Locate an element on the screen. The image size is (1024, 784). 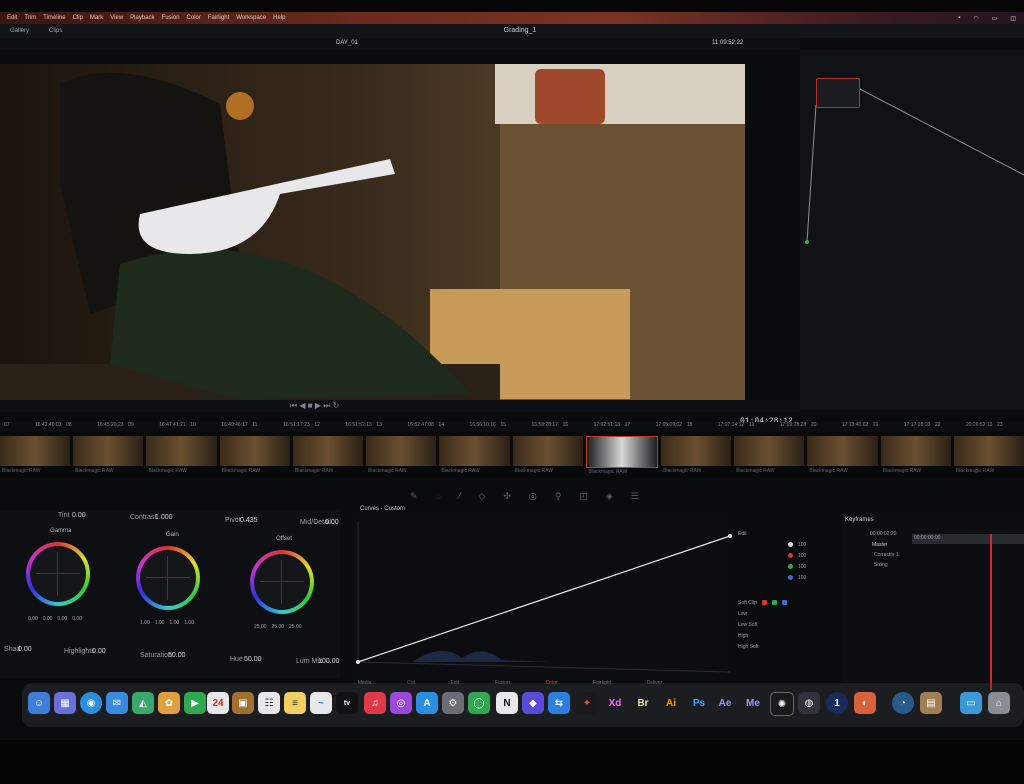
mail-icon: ✉ is located at coordinates (117, 703).